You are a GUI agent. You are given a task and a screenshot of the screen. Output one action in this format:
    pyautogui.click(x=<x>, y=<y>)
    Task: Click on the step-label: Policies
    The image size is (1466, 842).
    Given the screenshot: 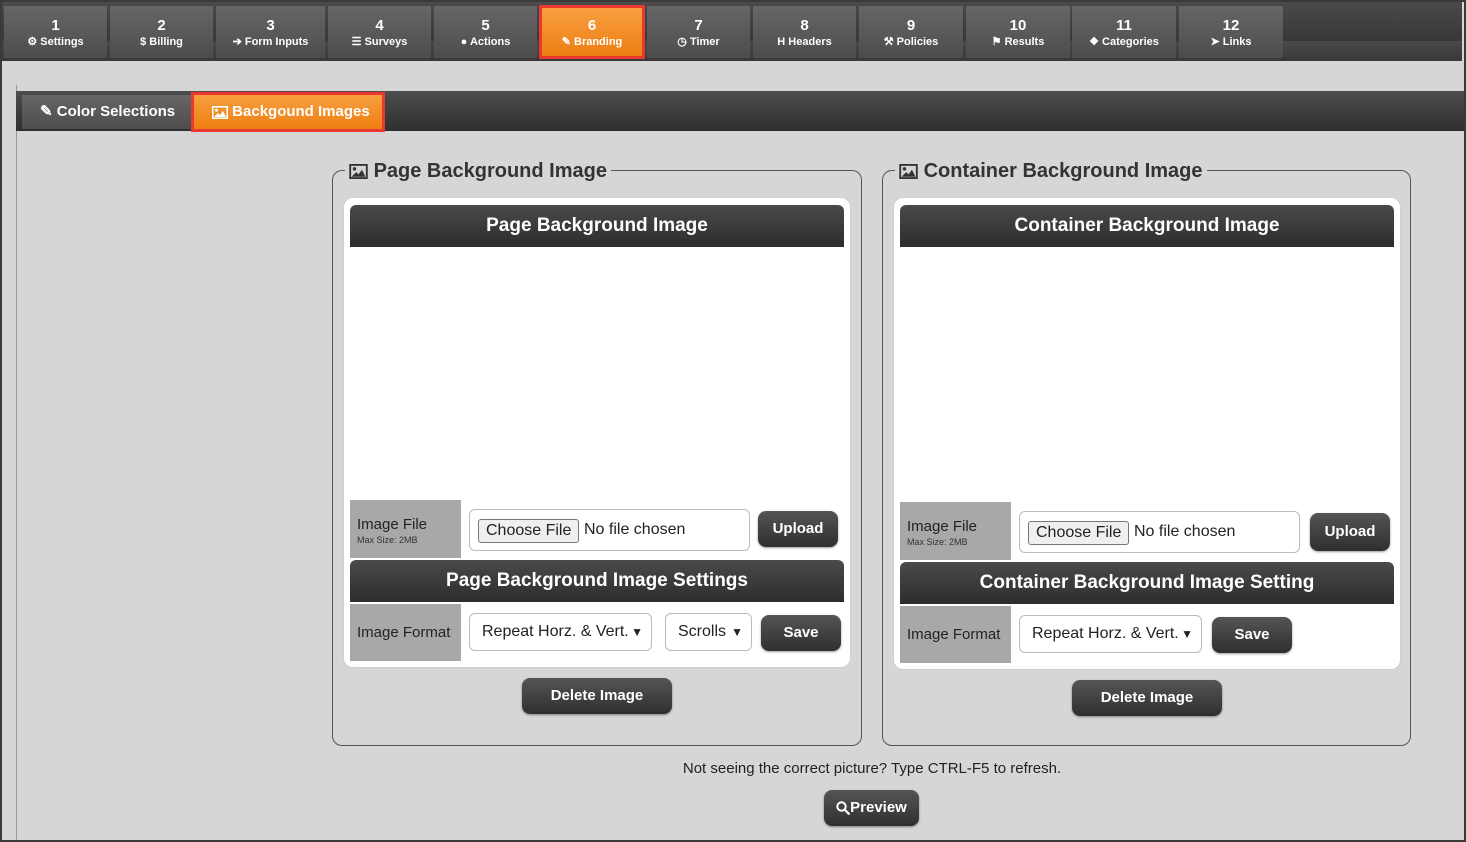 What is the action you would take?
    pyautogui.click(x=917, y=42)
    